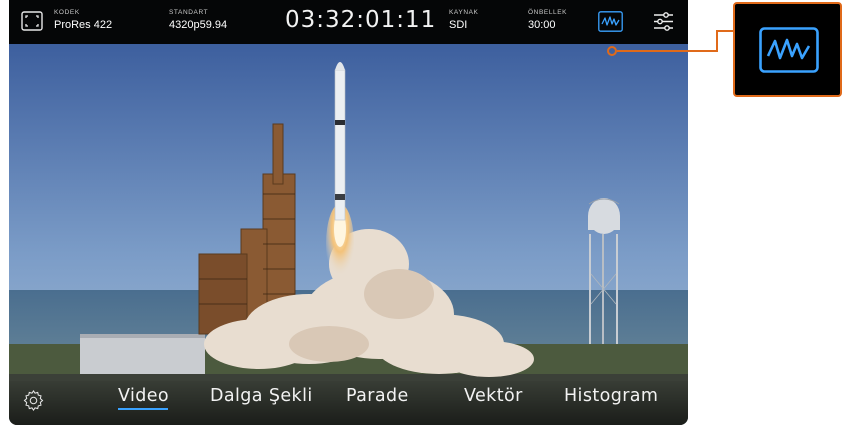  I want to click on callout-box, so click(787, 49).